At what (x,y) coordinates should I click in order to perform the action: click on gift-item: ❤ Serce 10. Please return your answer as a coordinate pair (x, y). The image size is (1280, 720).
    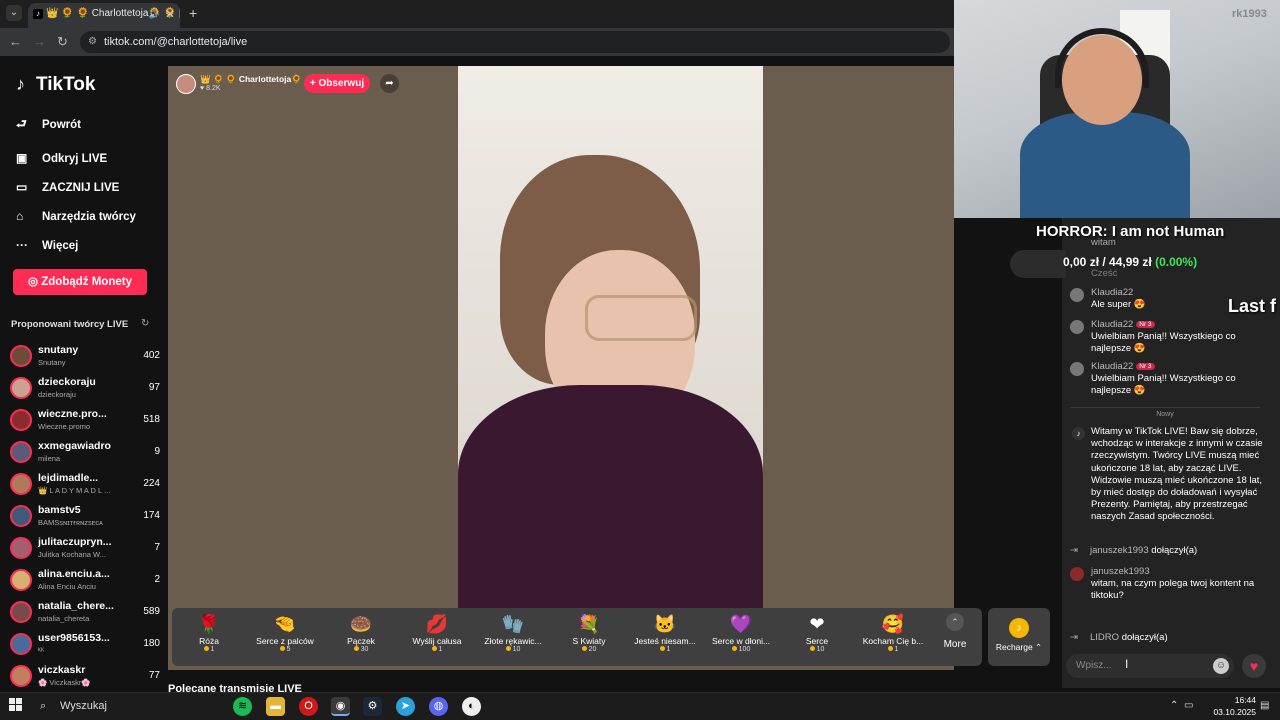
    Looking at the image, I should click on (817, 638).